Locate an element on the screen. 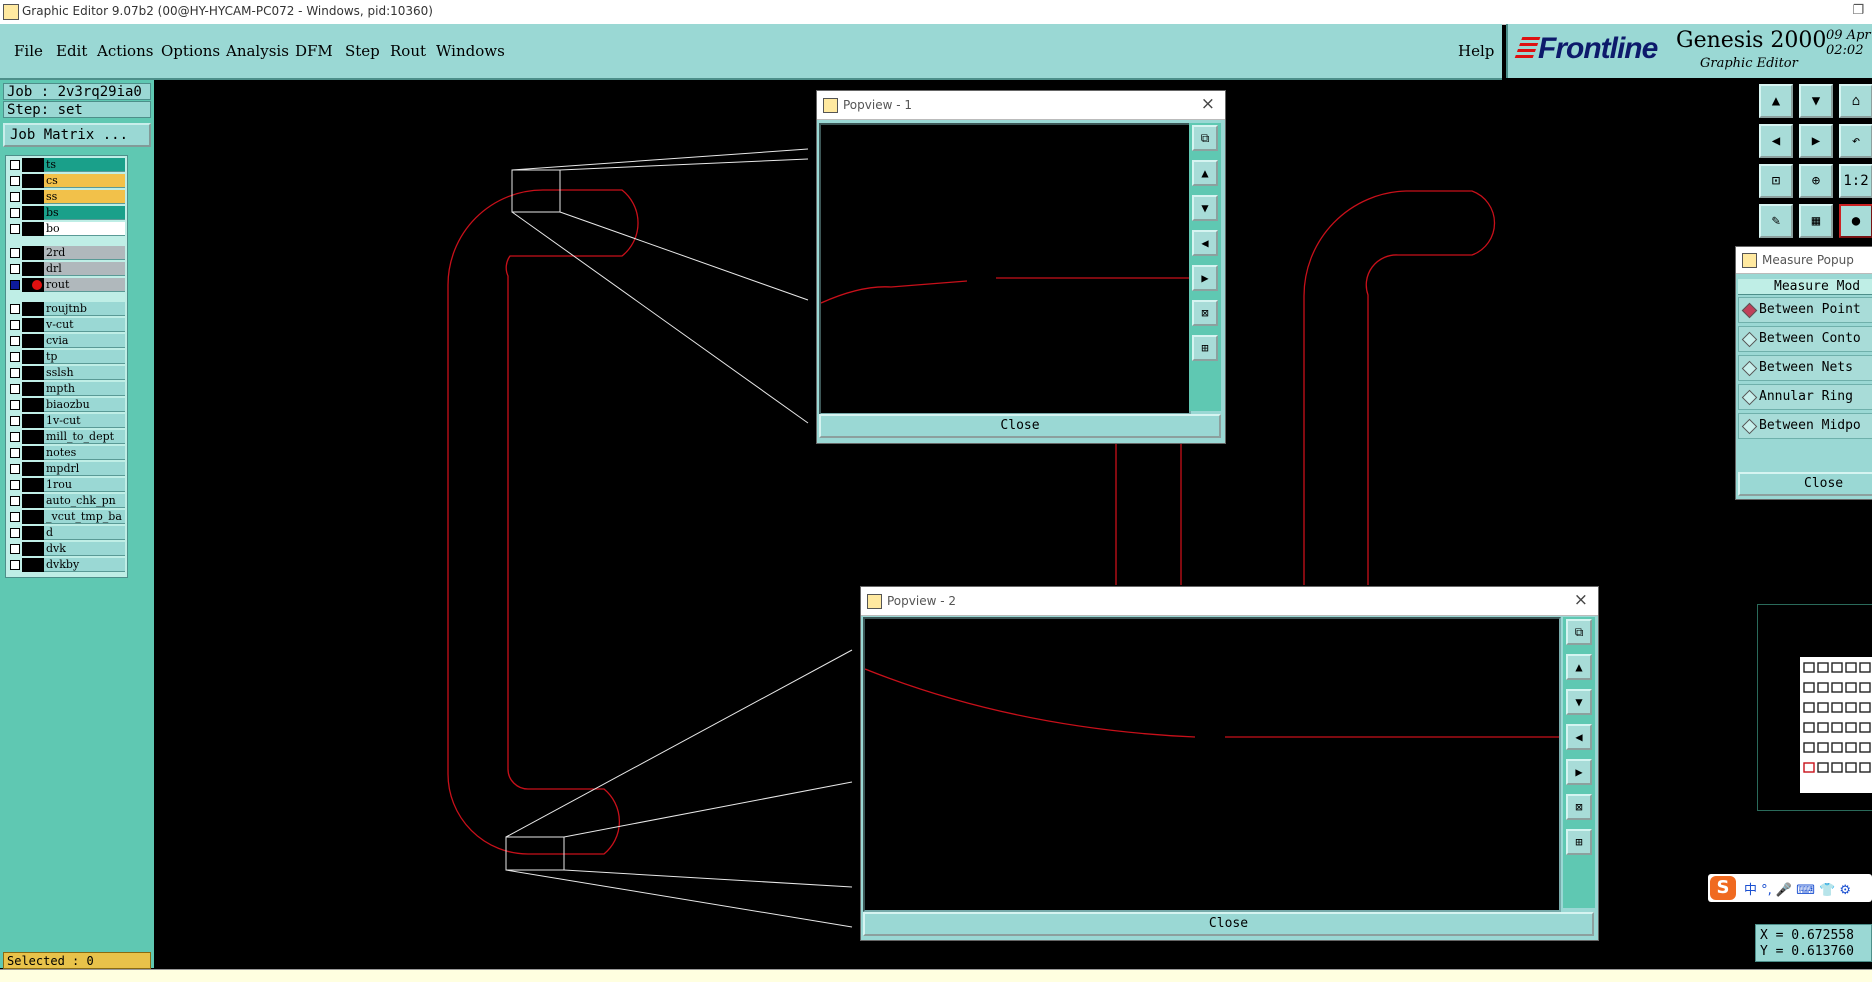 This screenshot has height=982, width=1872. menu-file: File is located at coordinates (28, 51).